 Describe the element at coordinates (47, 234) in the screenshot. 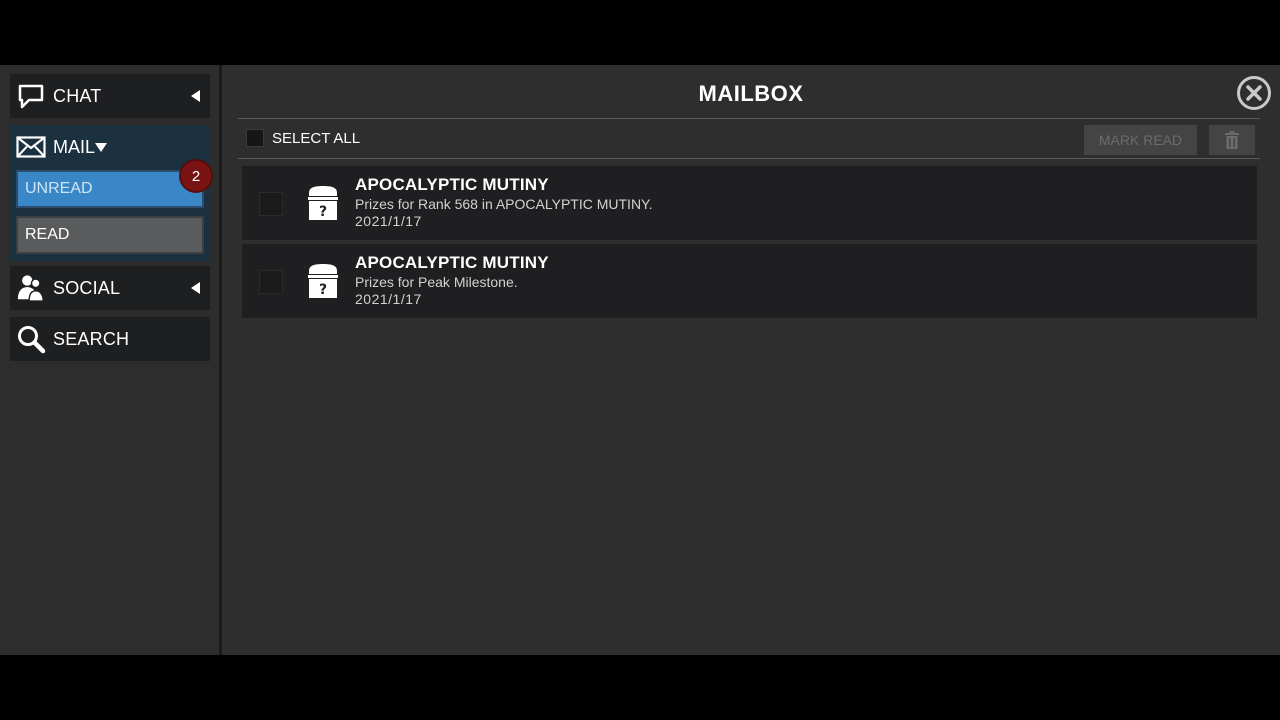

I see `read-label: READ` at that location.